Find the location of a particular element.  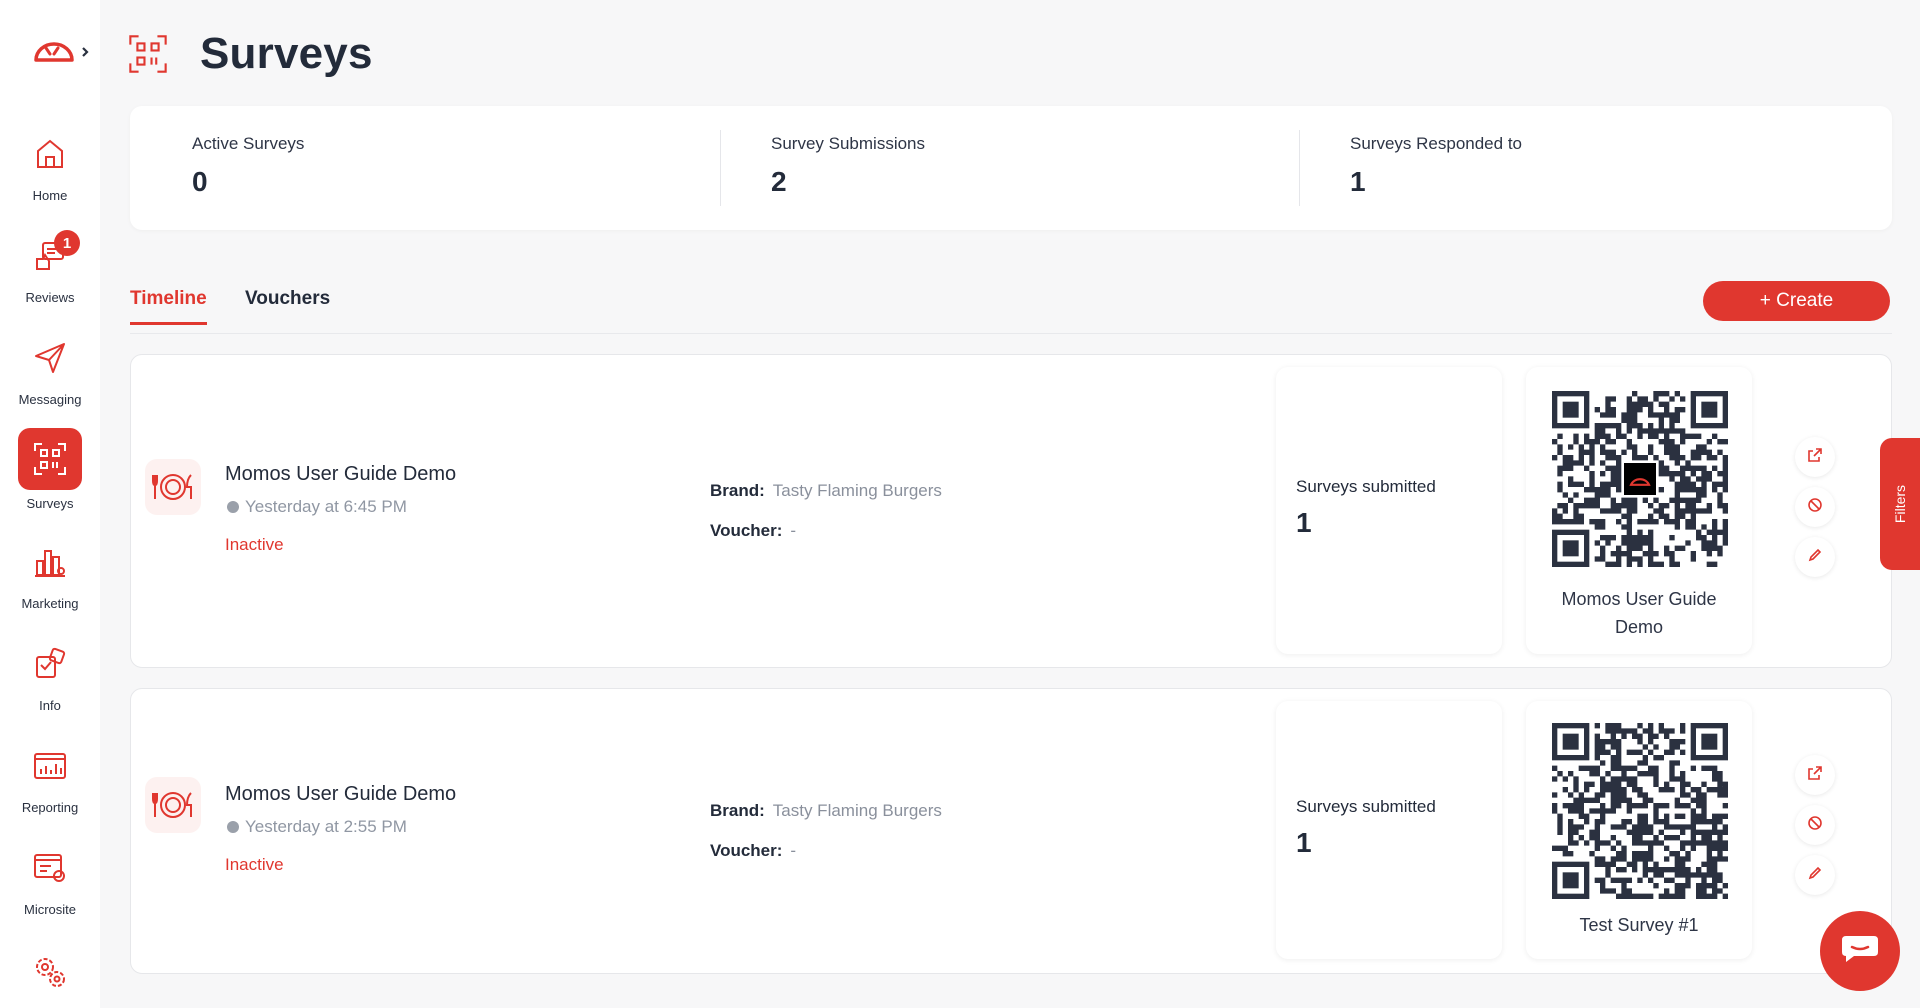

qr-code-box: Test Survey #1 is located at coordinates (1639, 830).